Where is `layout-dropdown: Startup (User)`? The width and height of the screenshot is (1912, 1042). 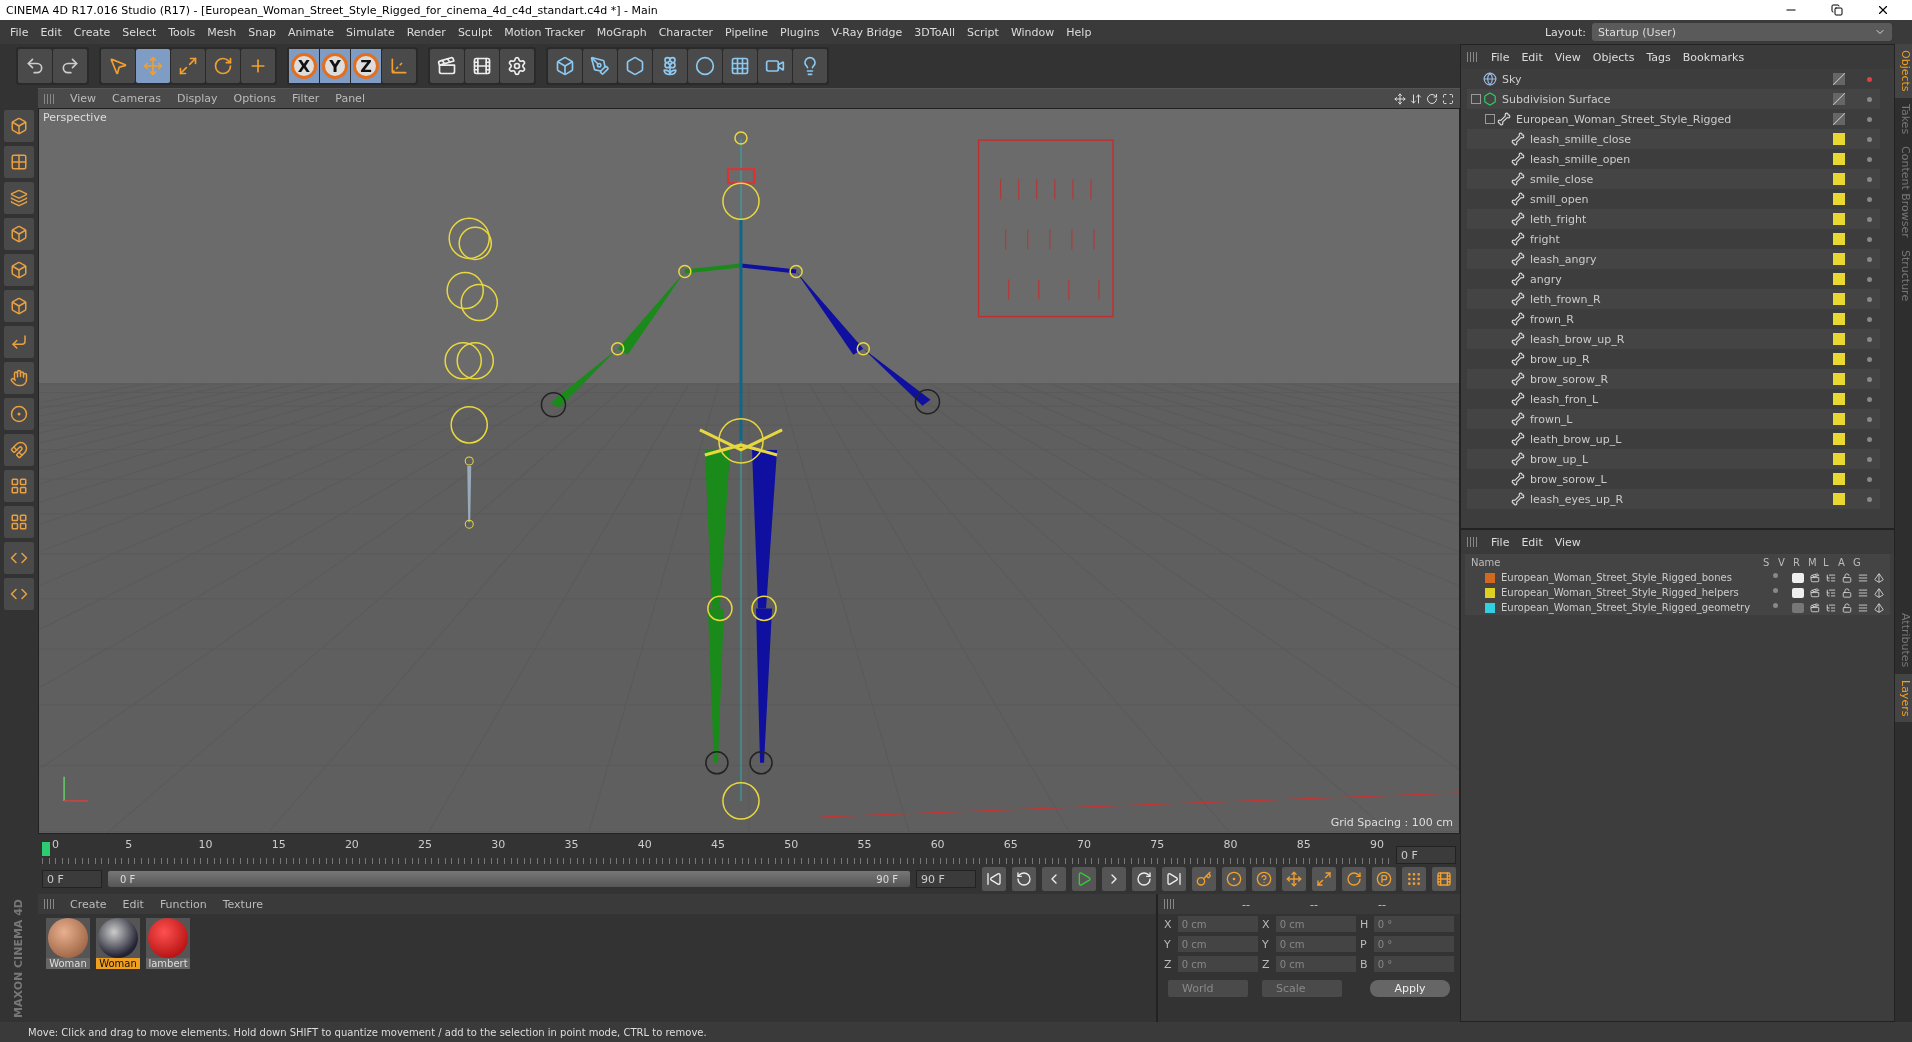
layout-dropdown: Startup (User) is located at coordinates (1742, 32).